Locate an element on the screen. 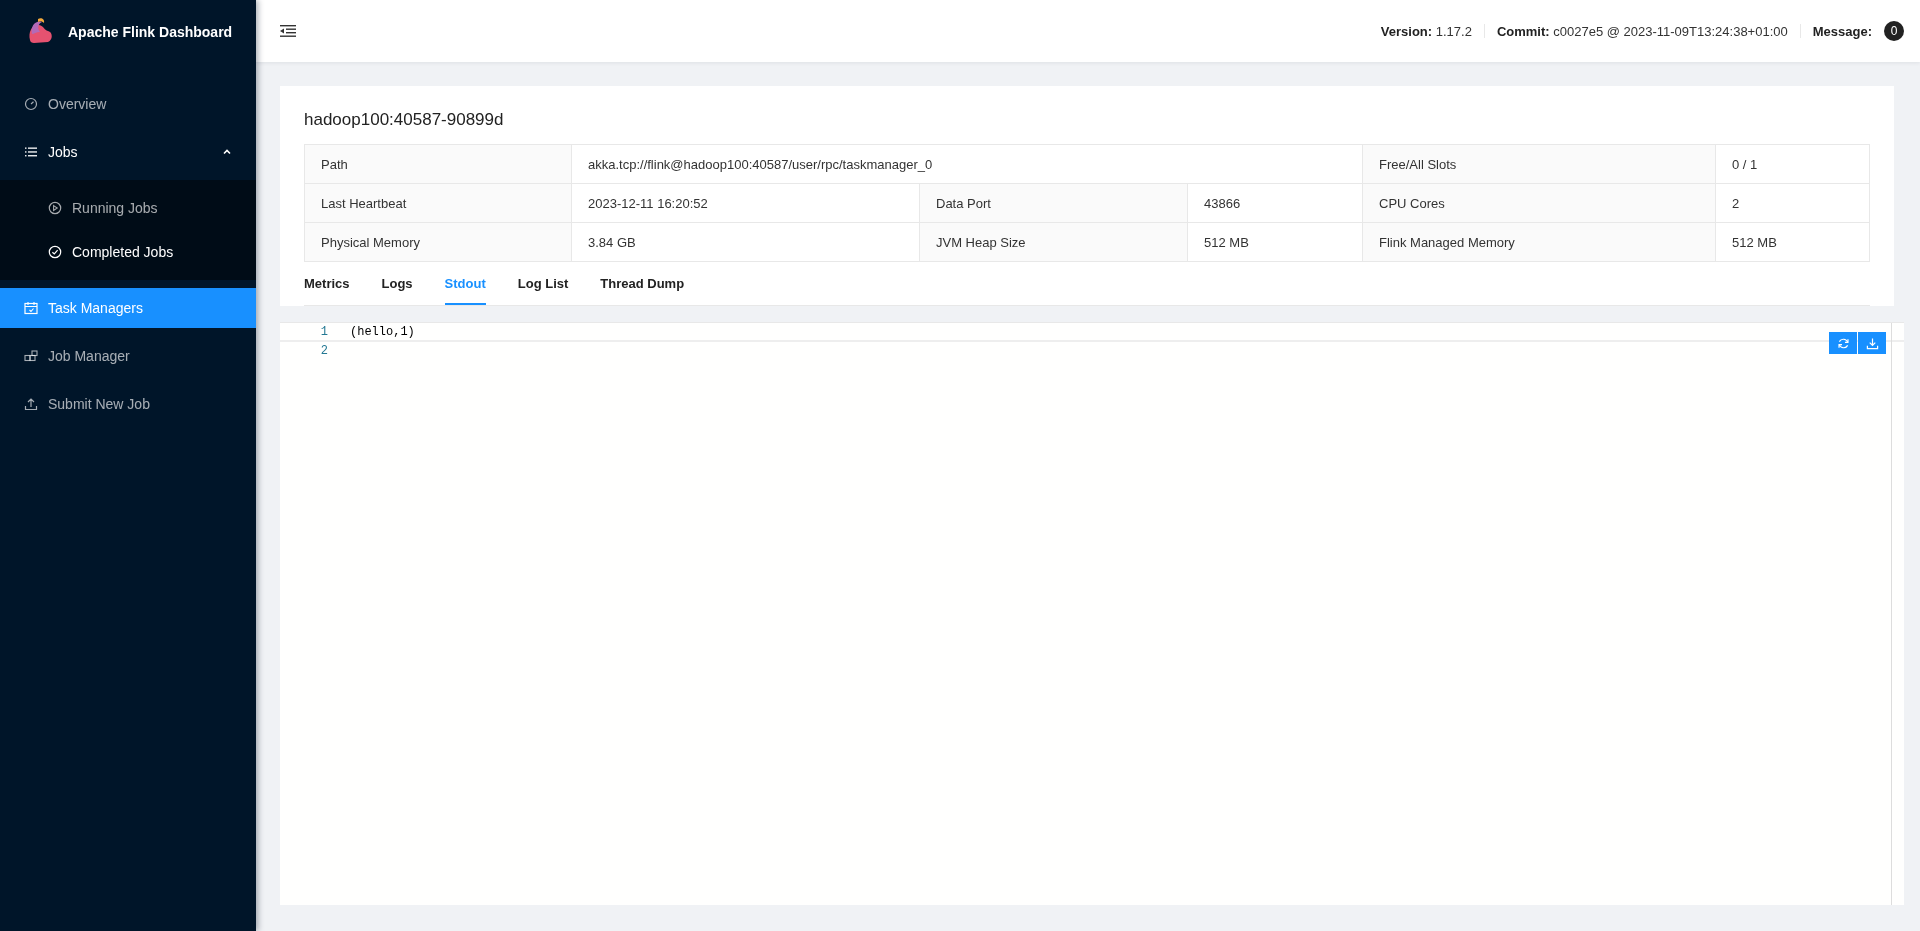  field-label: Path is located at coordinates (438, 164).